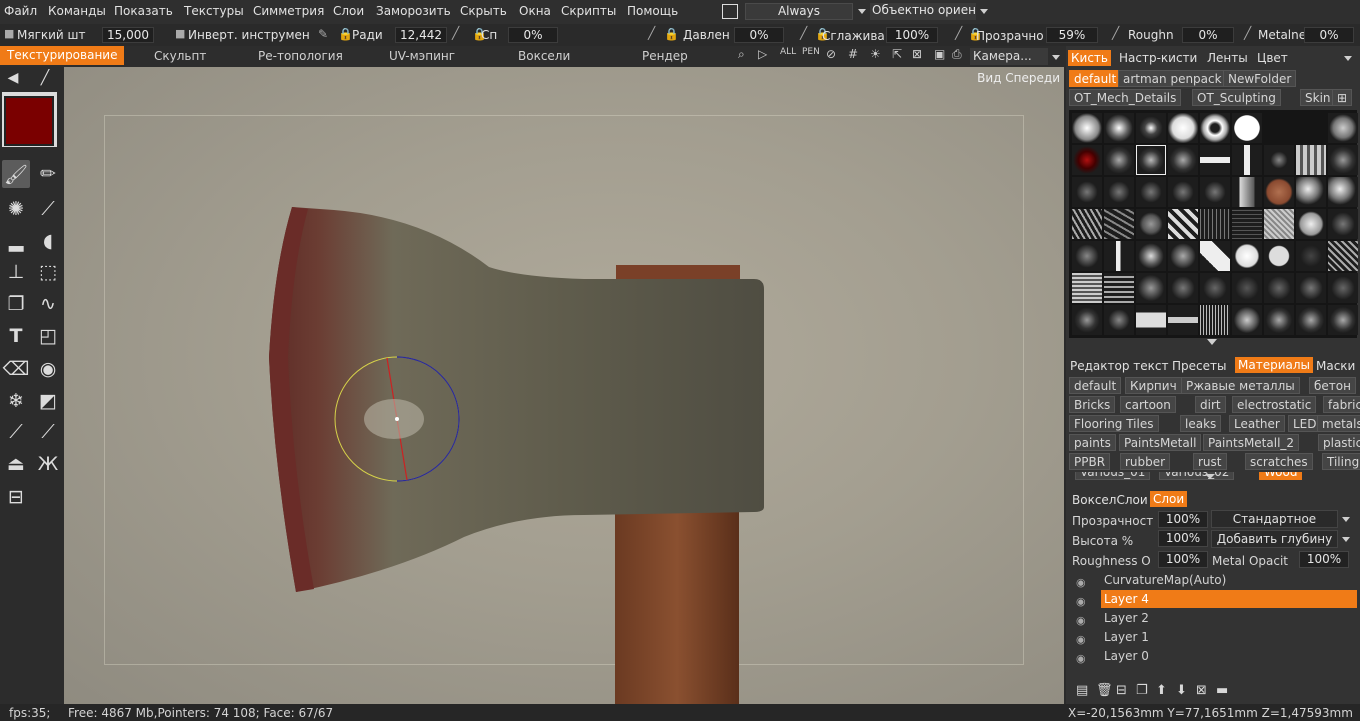 This screenshot has width=1360, height=721. I want to click on smudge-icon: ▂, so click(16, 241).